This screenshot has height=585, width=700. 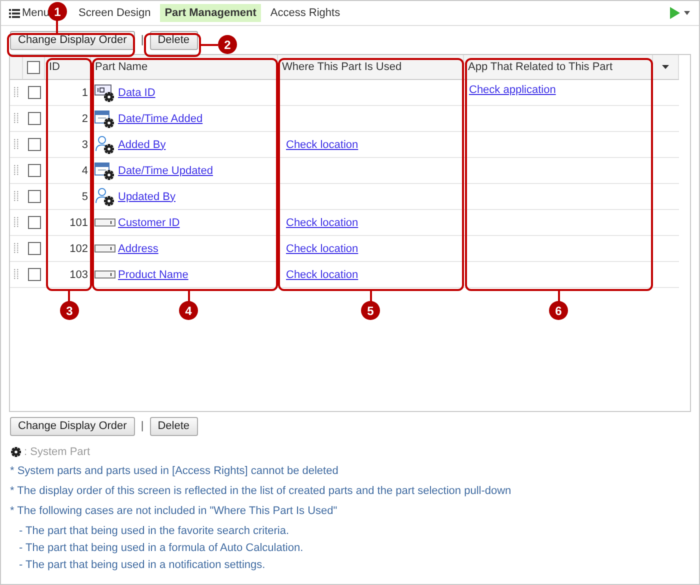 What do you see at coordinates (85, 118) in the screenshot?
I see `id-cell: 2` at bounding box center [85, 118].